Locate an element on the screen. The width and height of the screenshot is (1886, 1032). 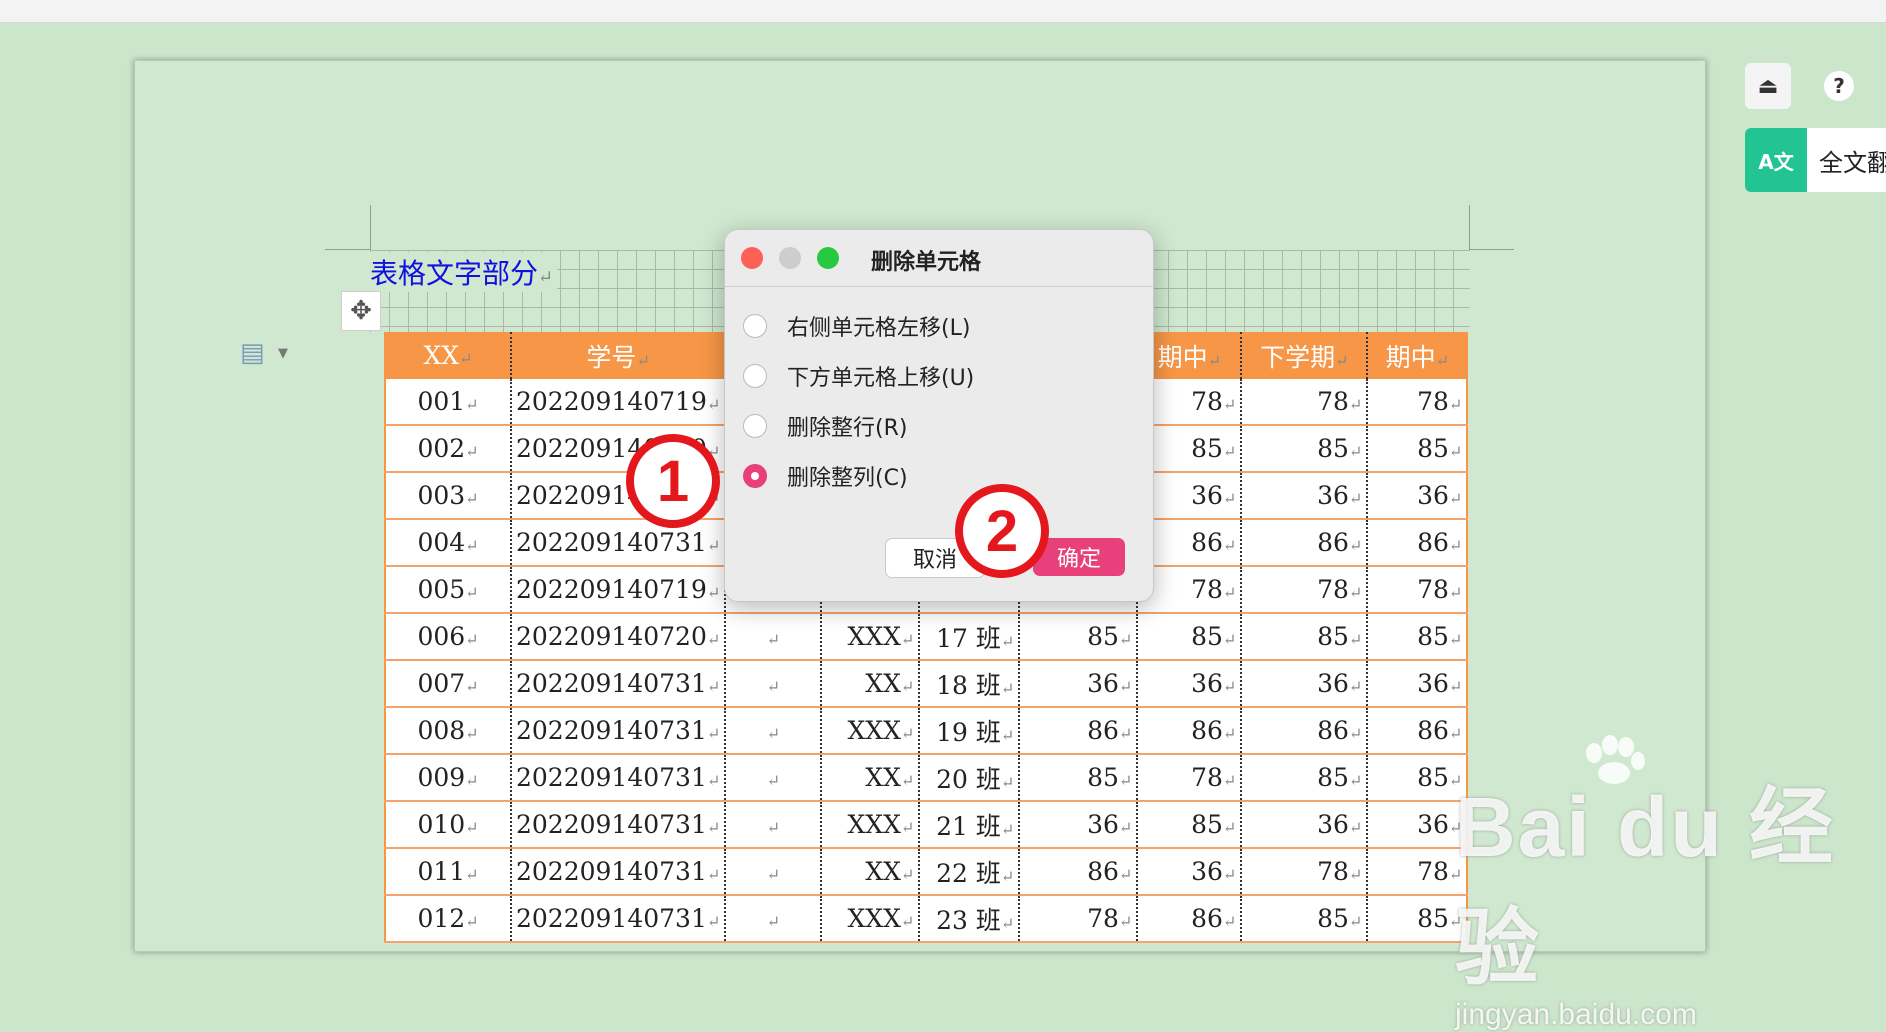
table-header-cell: 下学期↵ is located at coordinates (1305, 355).